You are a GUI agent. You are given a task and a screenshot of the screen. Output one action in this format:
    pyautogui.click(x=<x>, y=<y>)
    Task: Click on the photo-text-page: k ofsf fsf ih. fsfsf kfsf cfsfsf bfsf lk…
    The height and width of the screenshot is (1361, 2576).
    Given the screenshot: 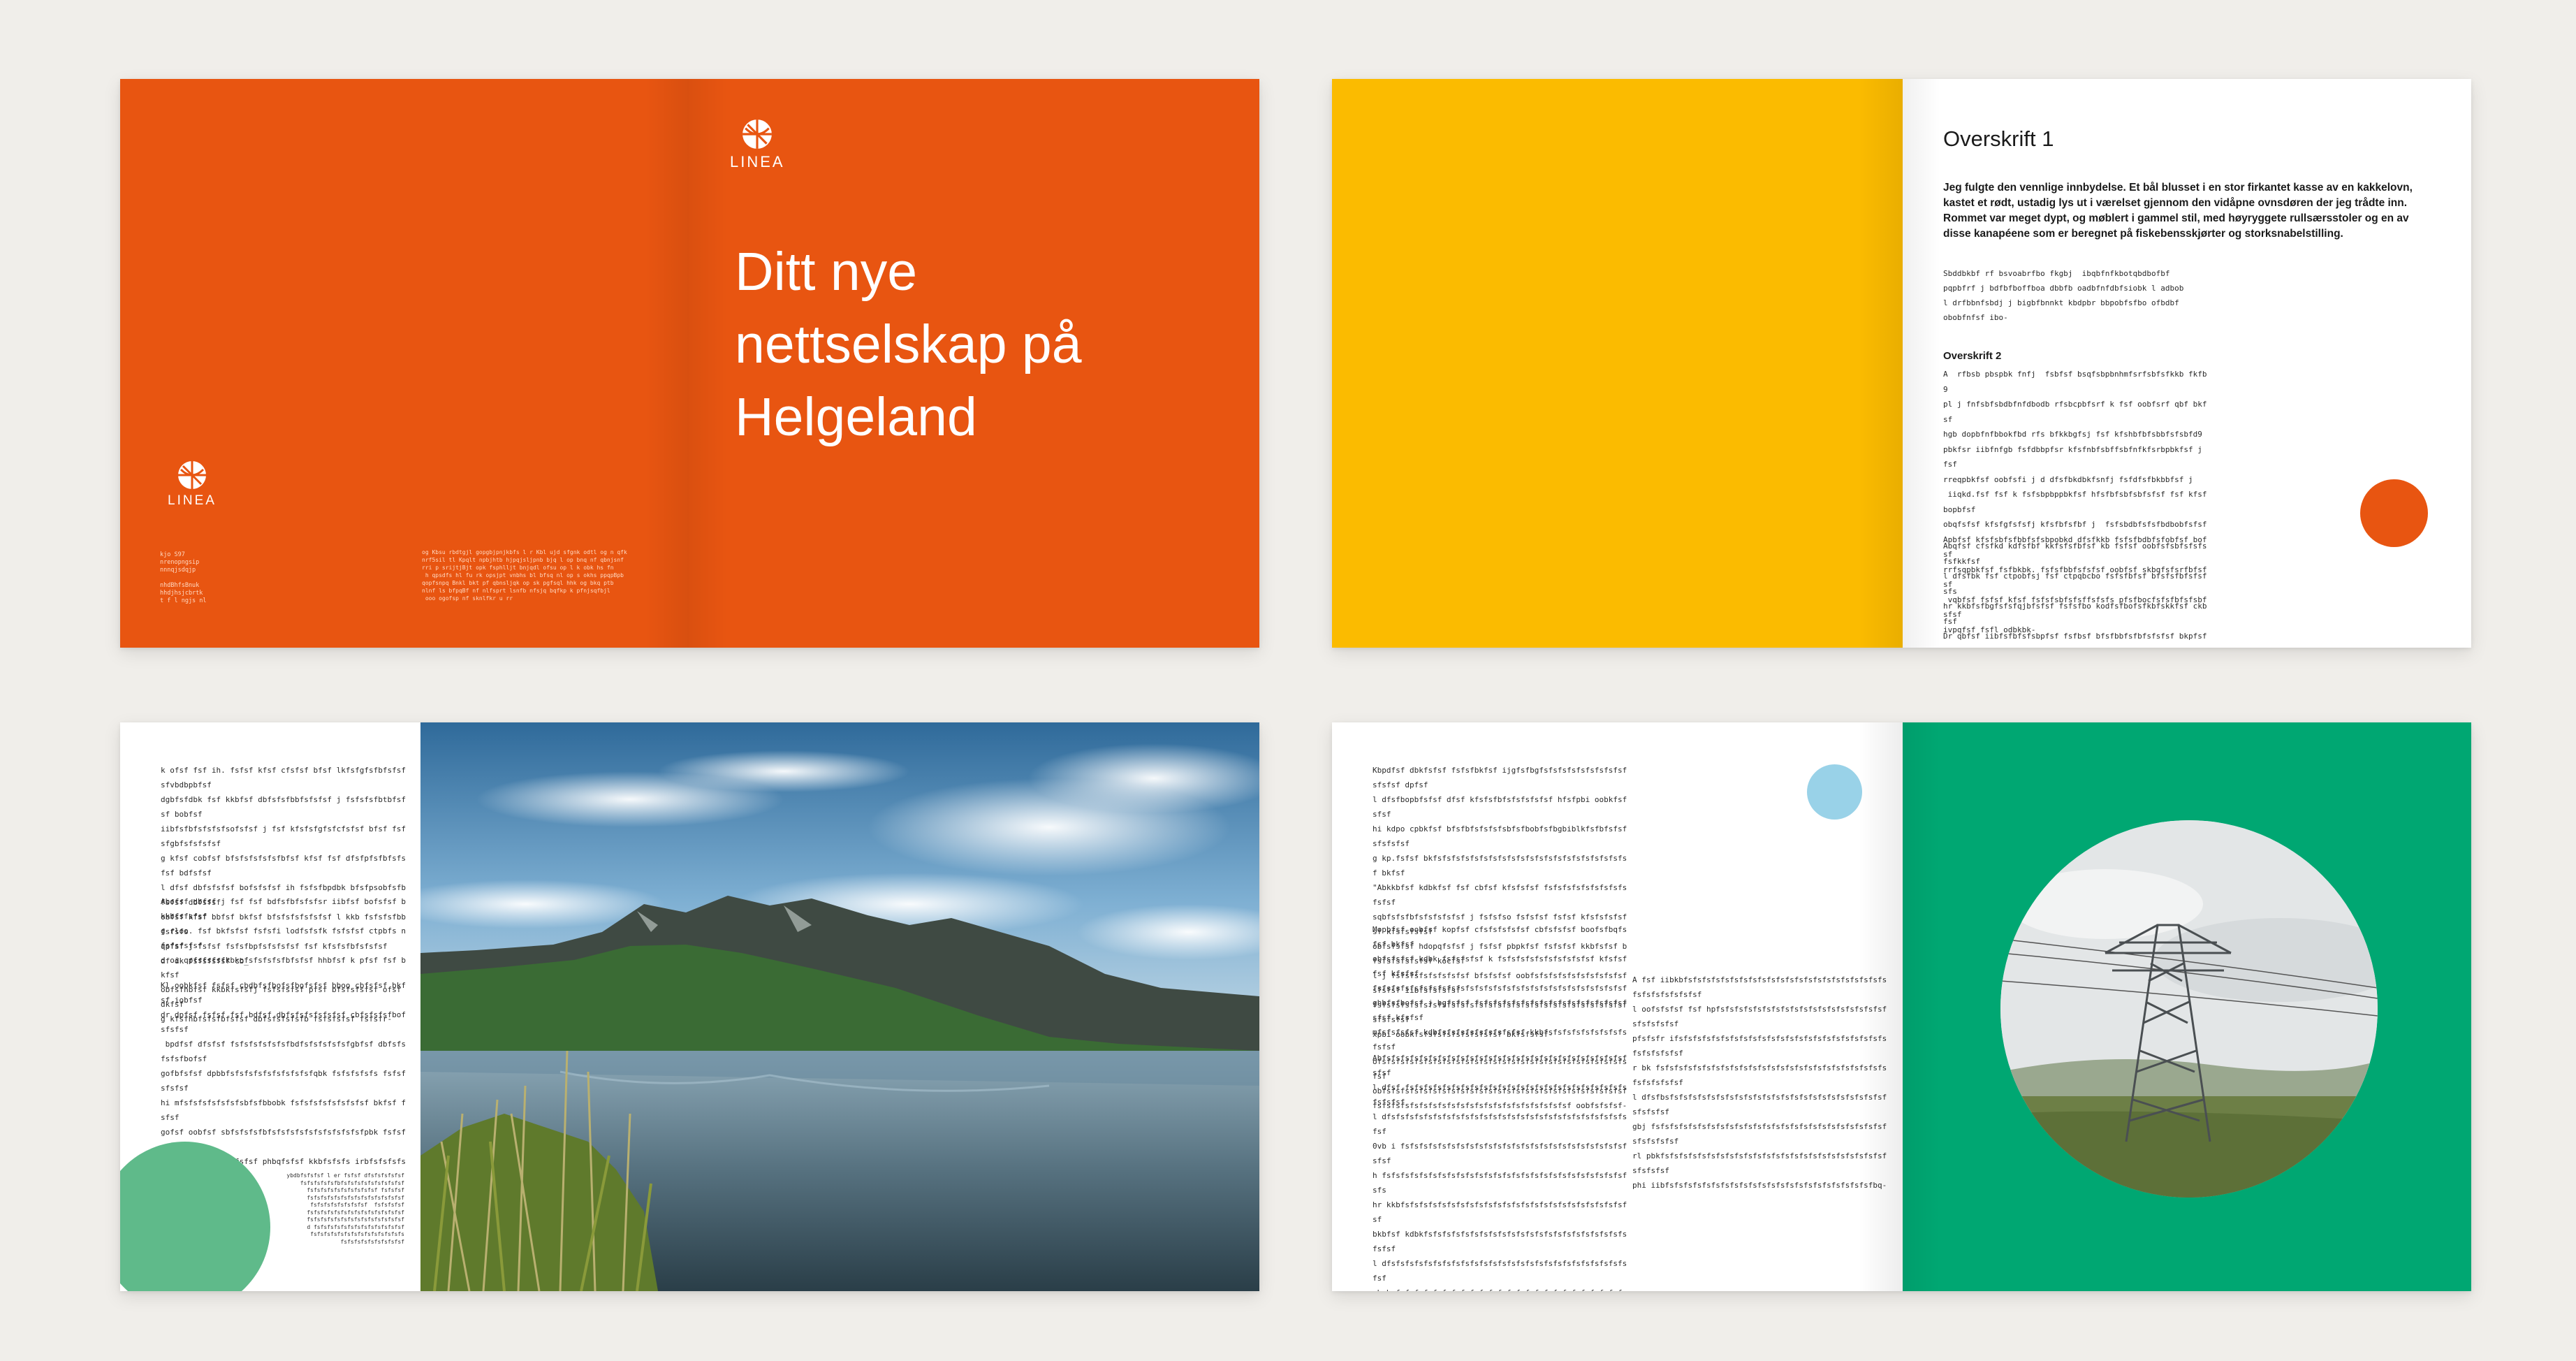 What is the action you would take?
    pyautogui.click(x=270, y=1006)
    